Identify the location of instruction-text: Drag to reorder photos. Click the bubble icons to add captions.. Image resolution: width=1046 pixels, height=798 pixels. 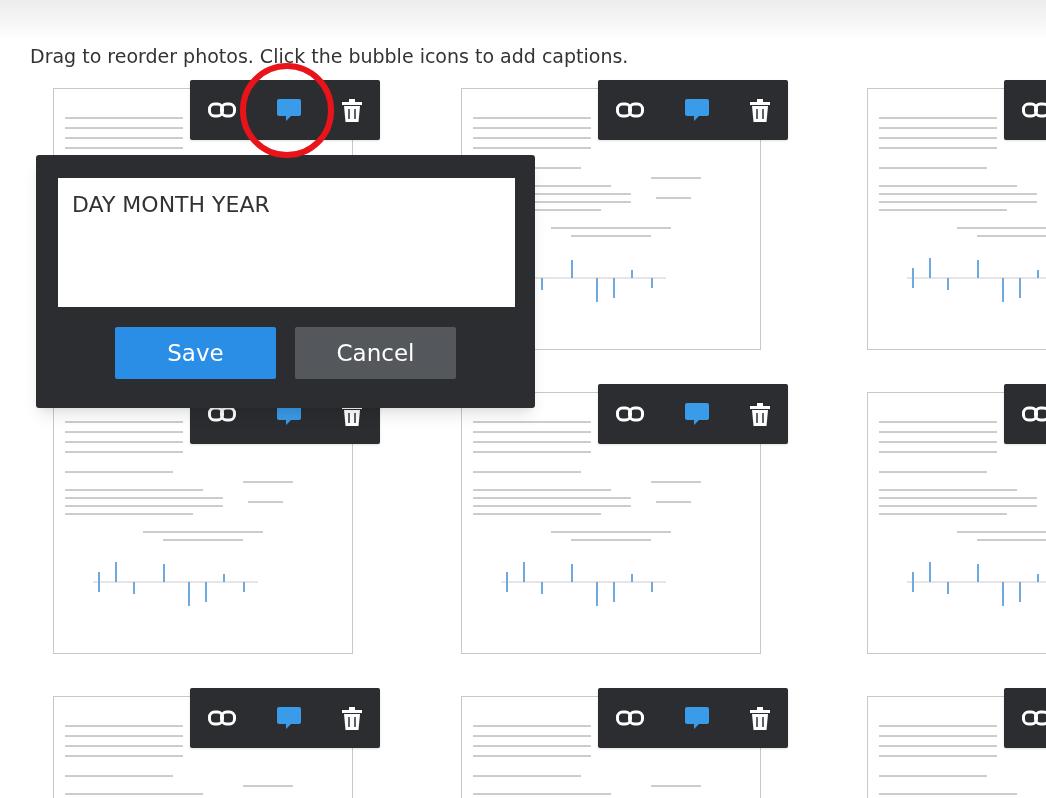
(329, 56).